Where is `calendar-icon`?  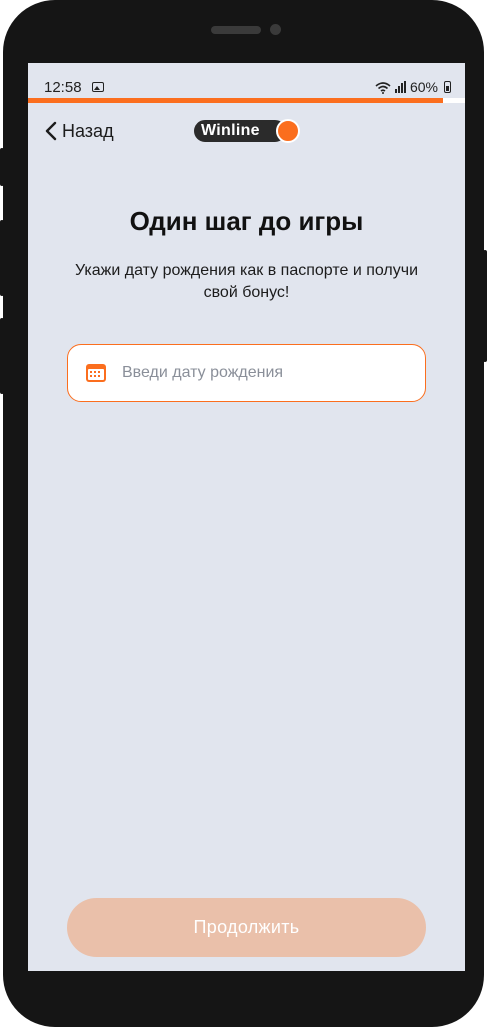 calendar-icon is located at coordinates (96, 373).